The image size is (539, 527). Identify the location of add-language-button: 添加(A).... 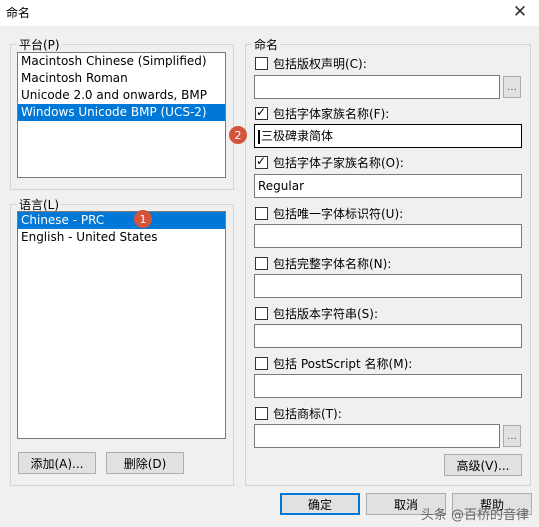
(57, 463).